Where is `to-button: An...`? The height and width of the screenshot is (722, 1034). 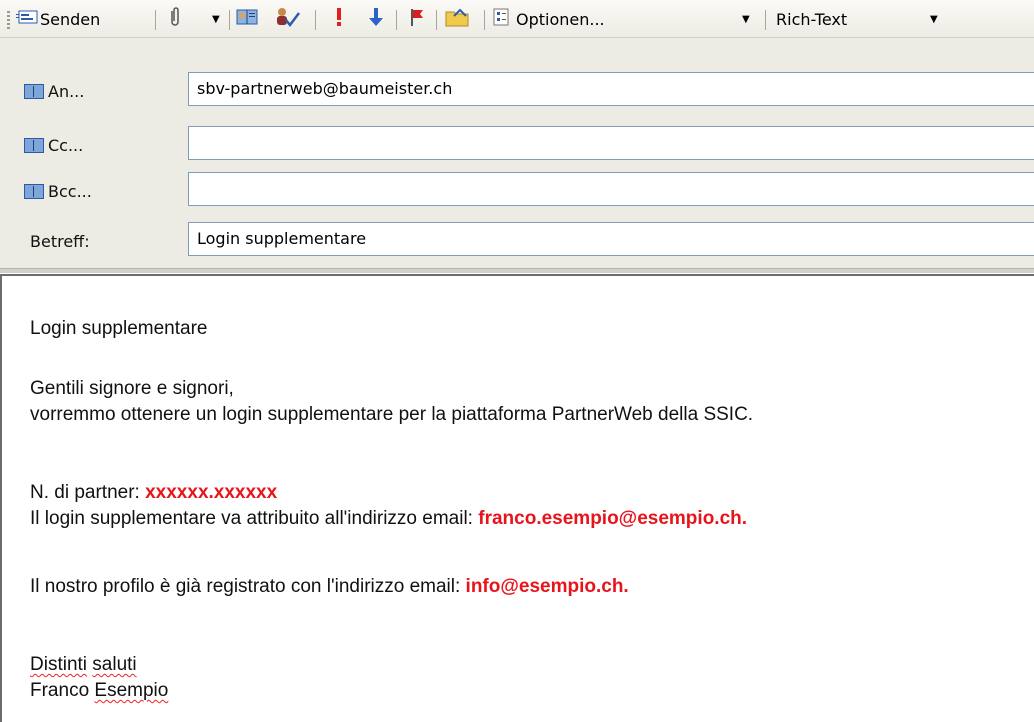
to-button: An... is located at coordinates (54, 91).